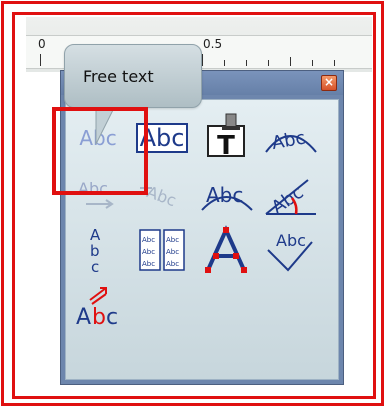  I want to click on ruler-label-mid: 0.5, so click(213, 44).